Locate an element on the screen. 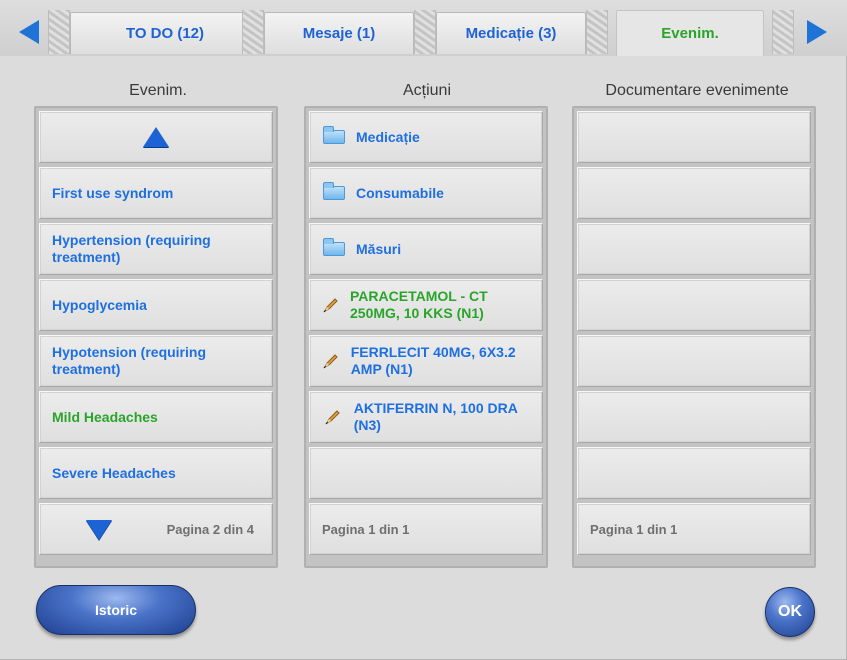 The width and height of the screenshot is (847, 660). arrow-up-icon is located at coordinates (156, 137).